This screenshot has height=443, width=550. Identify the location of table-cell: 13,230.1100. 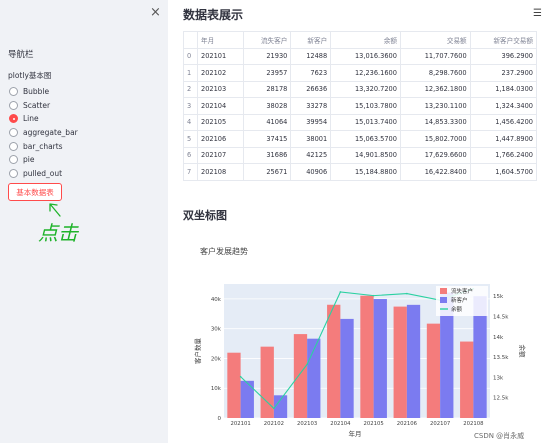
(435, 106).